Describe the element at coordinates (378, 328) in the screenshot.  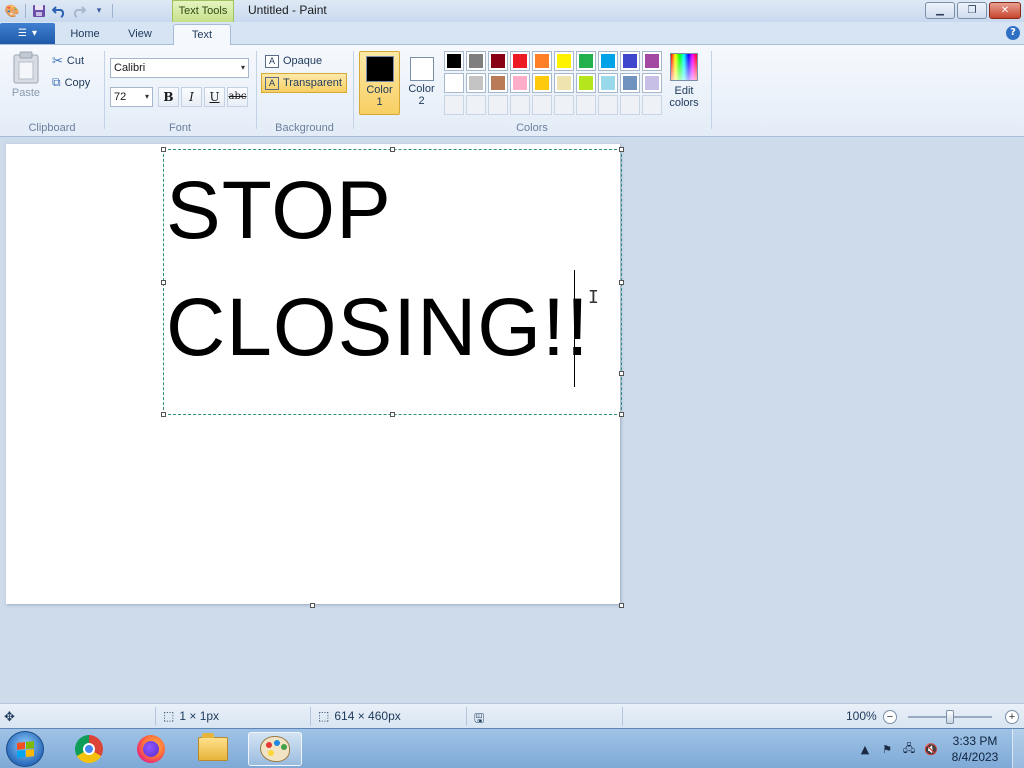
I see `canvas-text-line-2: CLOSING!!` at that location.